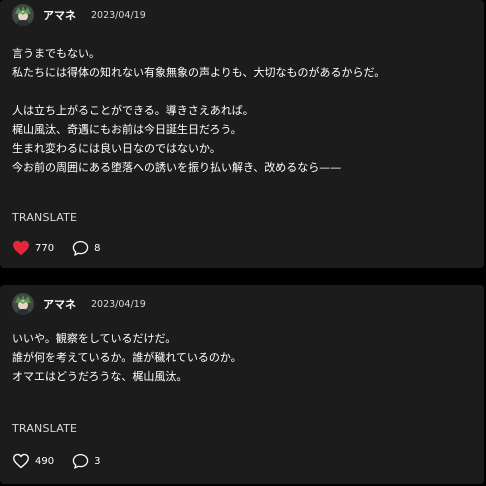 The width and height of the screenshot is (486, 486). Describe the element at coordinates (21, 461) in the screenshot. I see `heart-outline-icon` at that location.